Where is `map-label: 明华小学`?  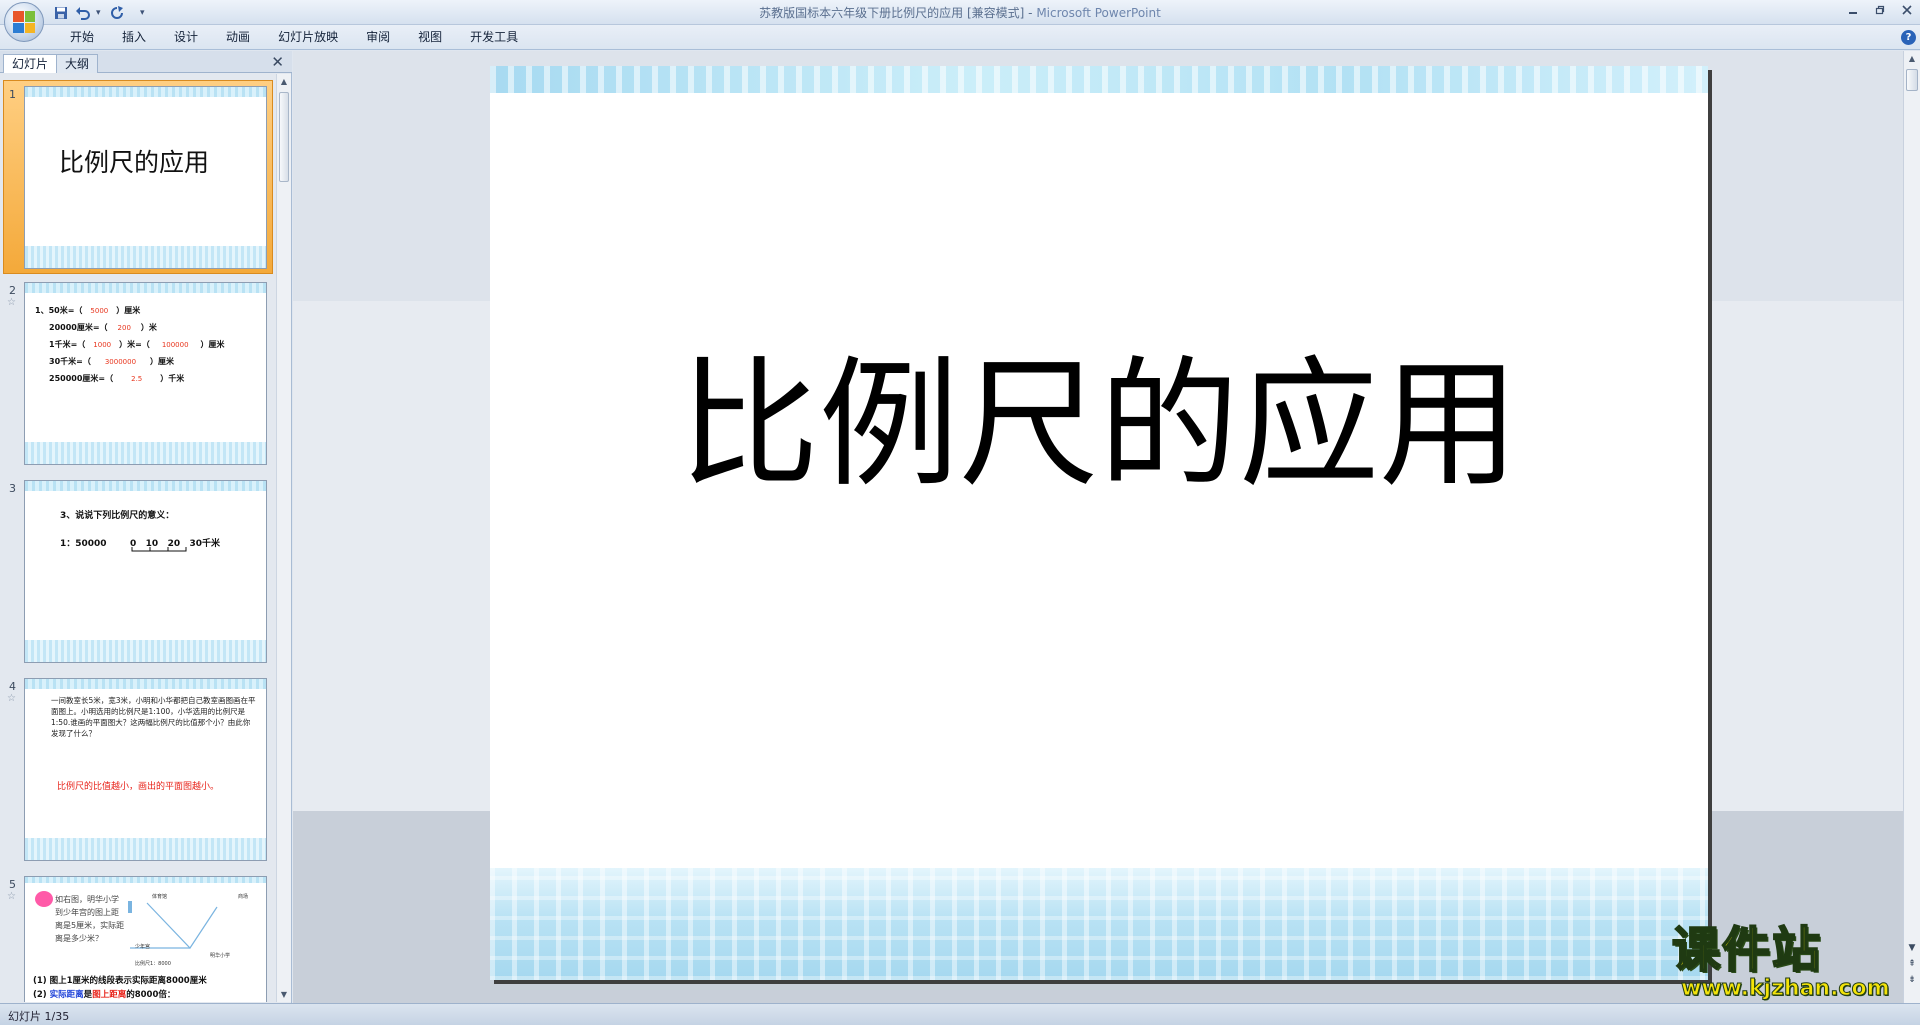 map-label: 明华小学 is located at coordinates (220, 956).